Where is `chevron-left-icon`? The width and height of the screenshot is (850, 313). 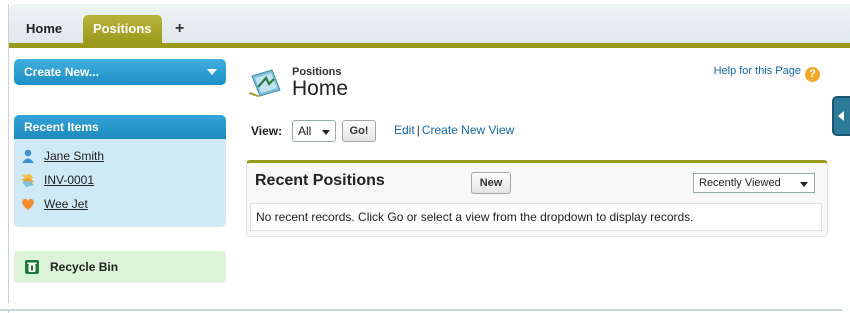 chevron-left-icon is located at coordinates (841, 116).